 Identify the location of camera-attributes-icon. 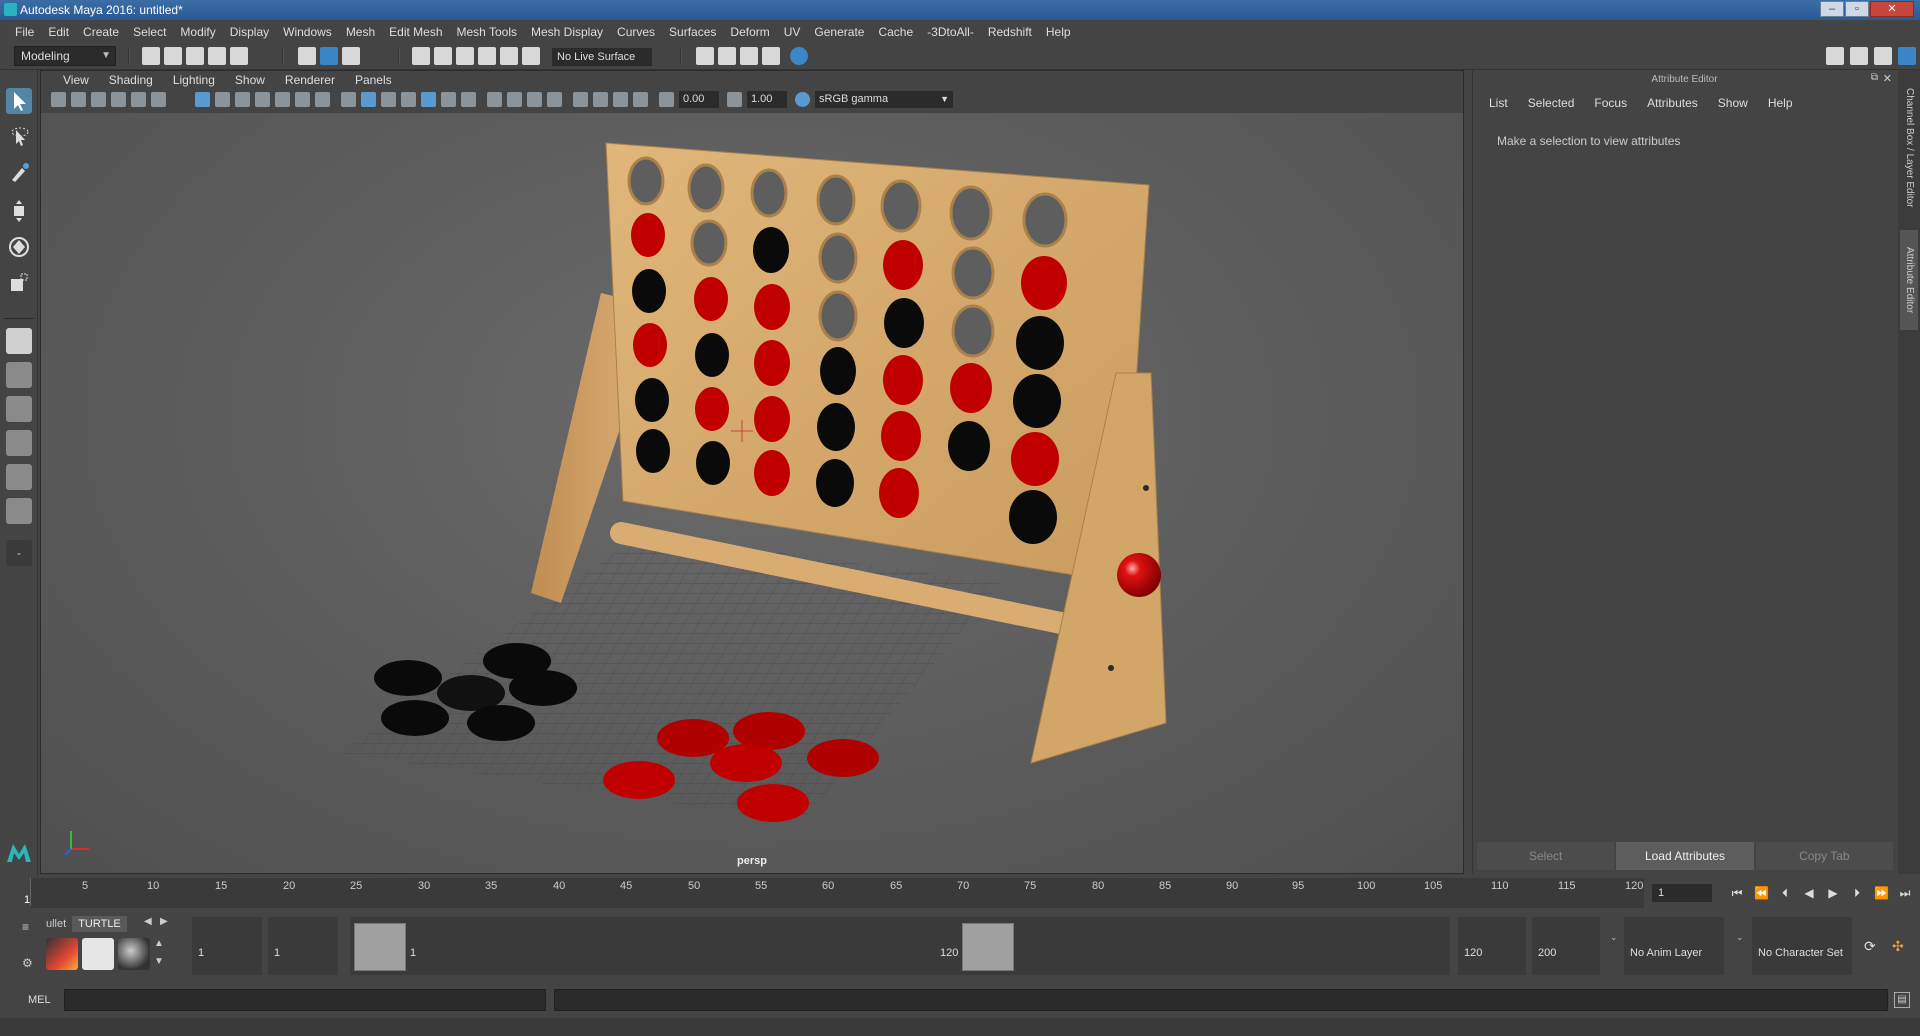
(58, 99).